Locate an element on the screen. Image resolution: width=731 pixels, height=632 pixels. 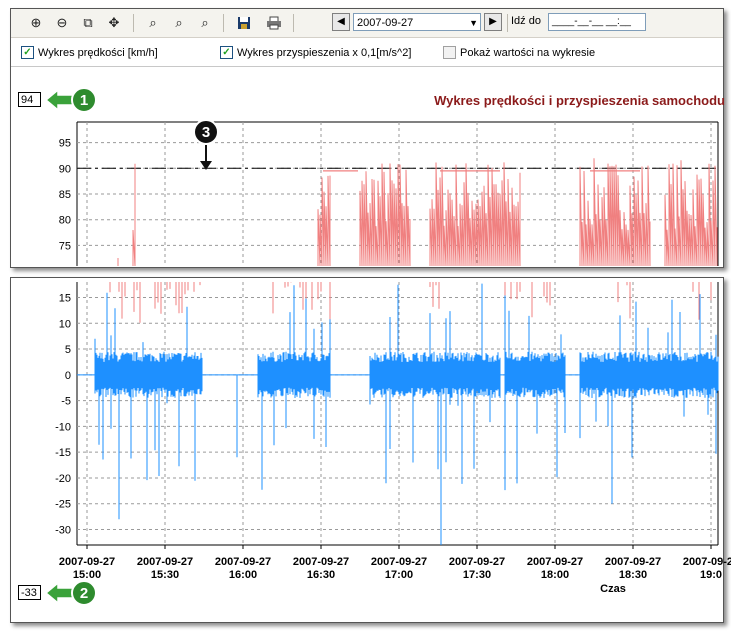
y-tick-label: 5 is located at coordinates (68, 350).